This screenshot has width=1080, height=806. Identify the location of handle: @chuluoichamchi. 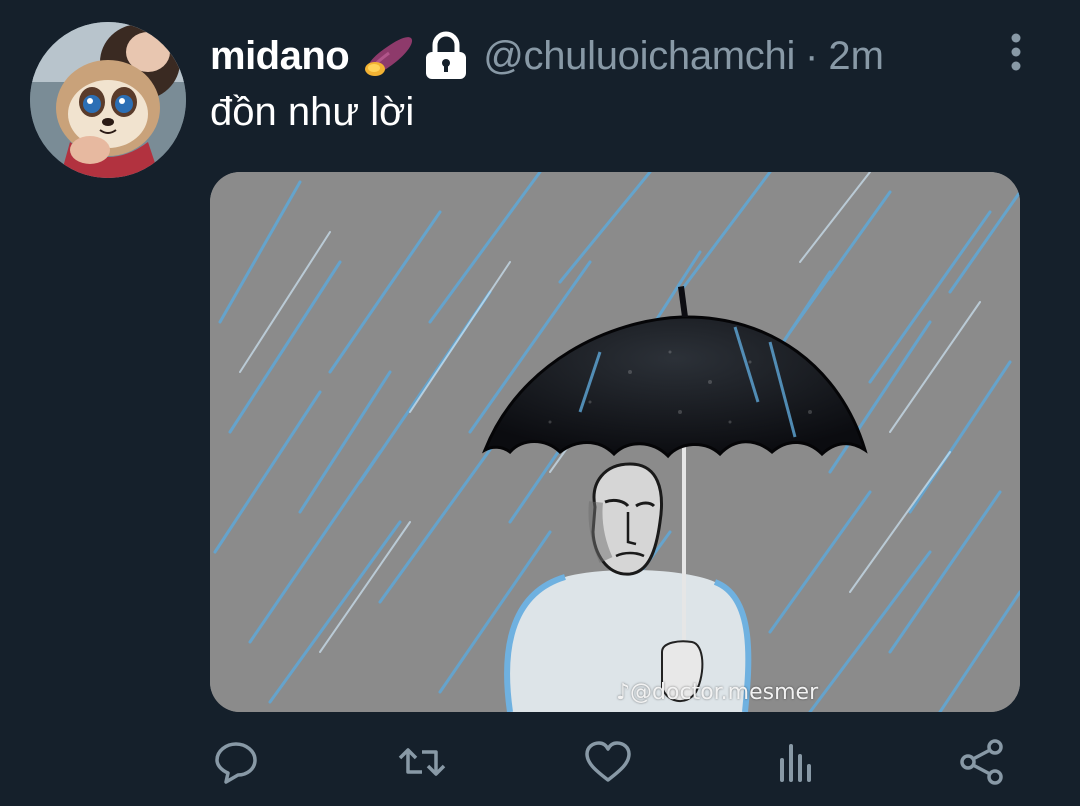
(639, 56).